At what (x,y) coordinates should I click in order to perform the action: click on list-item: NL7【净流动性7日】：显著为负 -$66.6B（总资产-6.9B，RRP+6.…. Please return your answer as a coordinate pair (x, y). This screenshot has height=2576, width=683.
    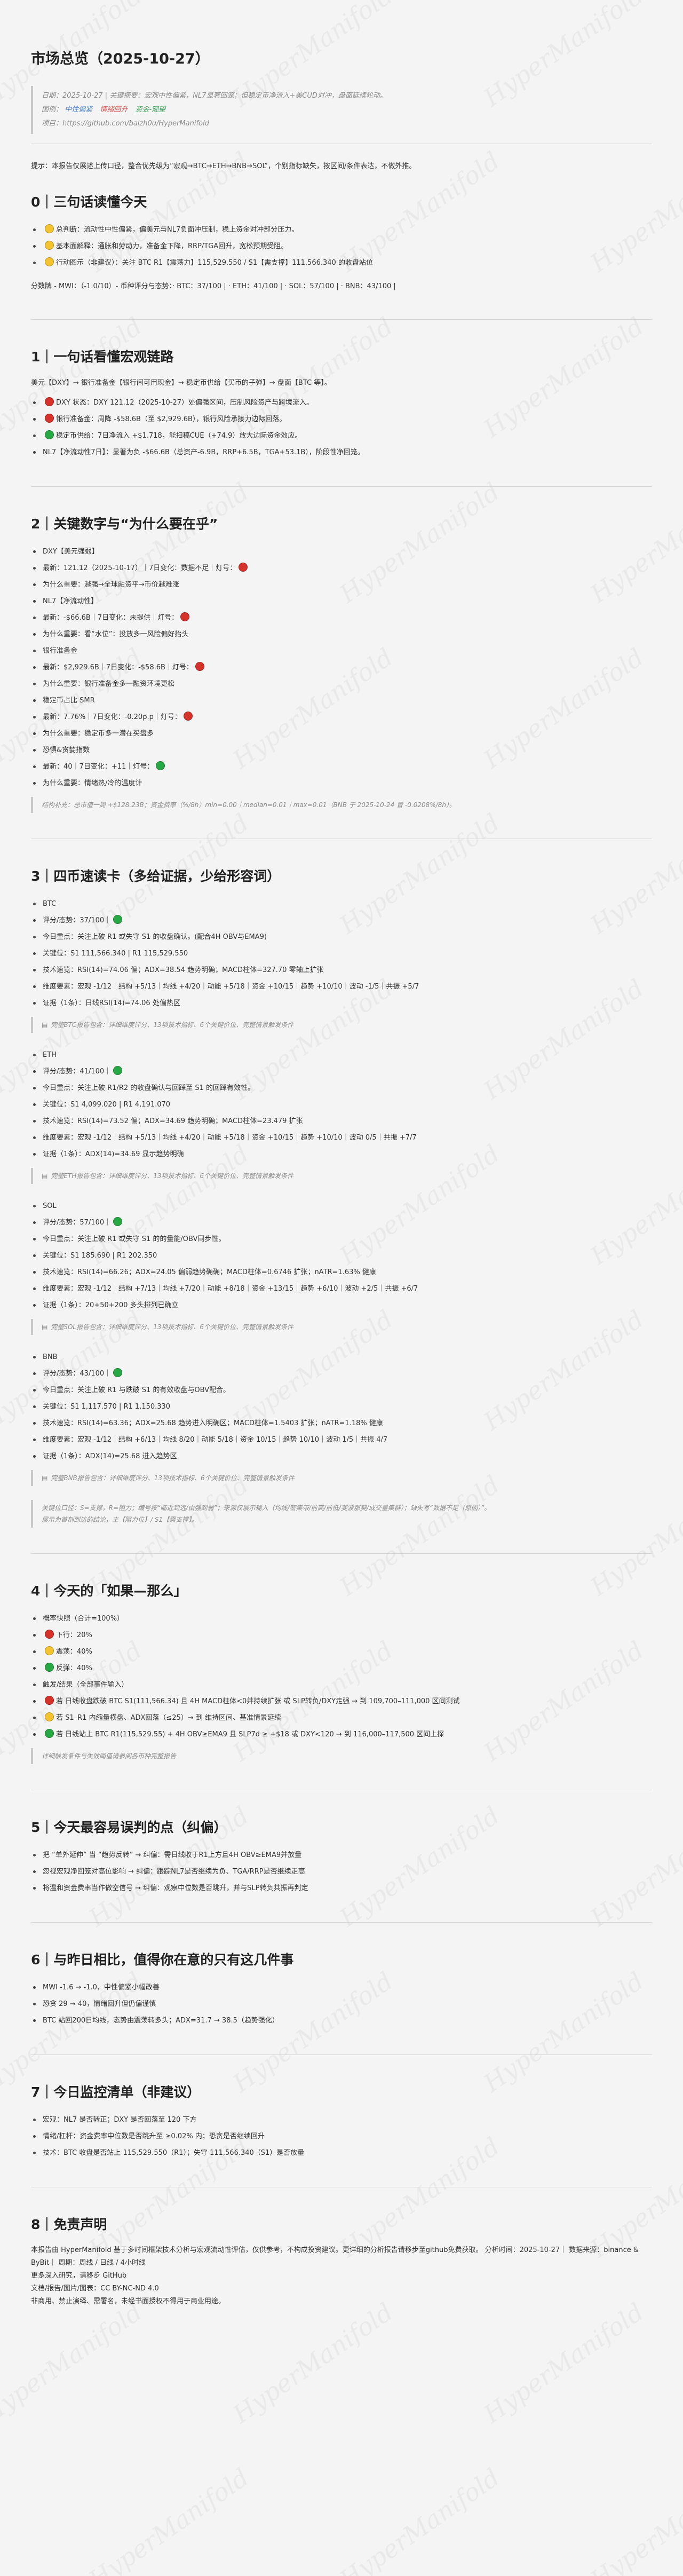
    Looking at the image, I should click on (341, 452).